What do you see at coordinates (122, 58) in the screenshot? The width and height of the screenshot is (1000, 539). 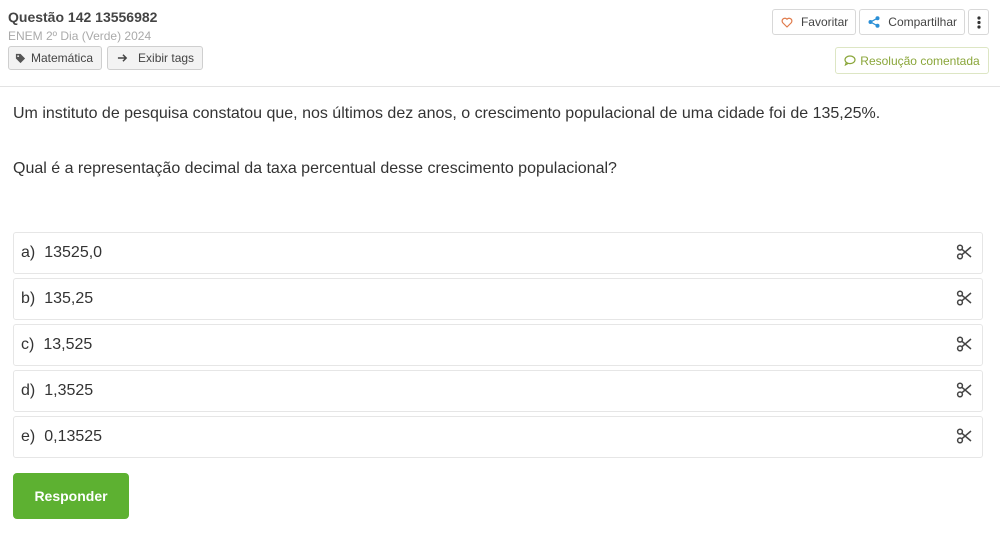 I see `arrow-right-icon` at bounding box center [122, 58].